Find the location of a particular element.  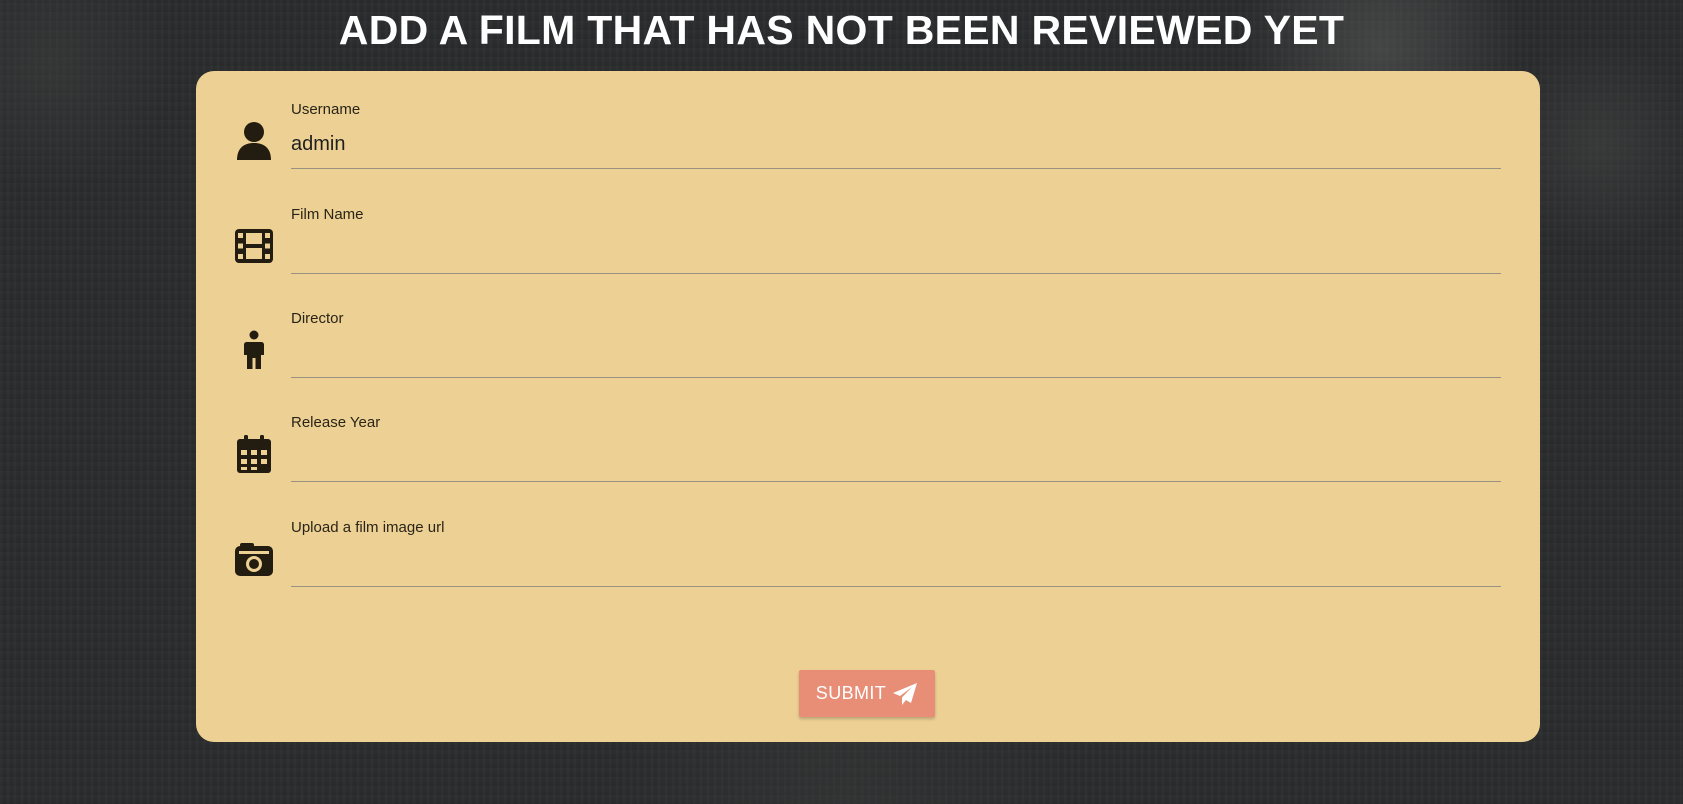

director-field-row: Director is located at coordinates (868, 330).